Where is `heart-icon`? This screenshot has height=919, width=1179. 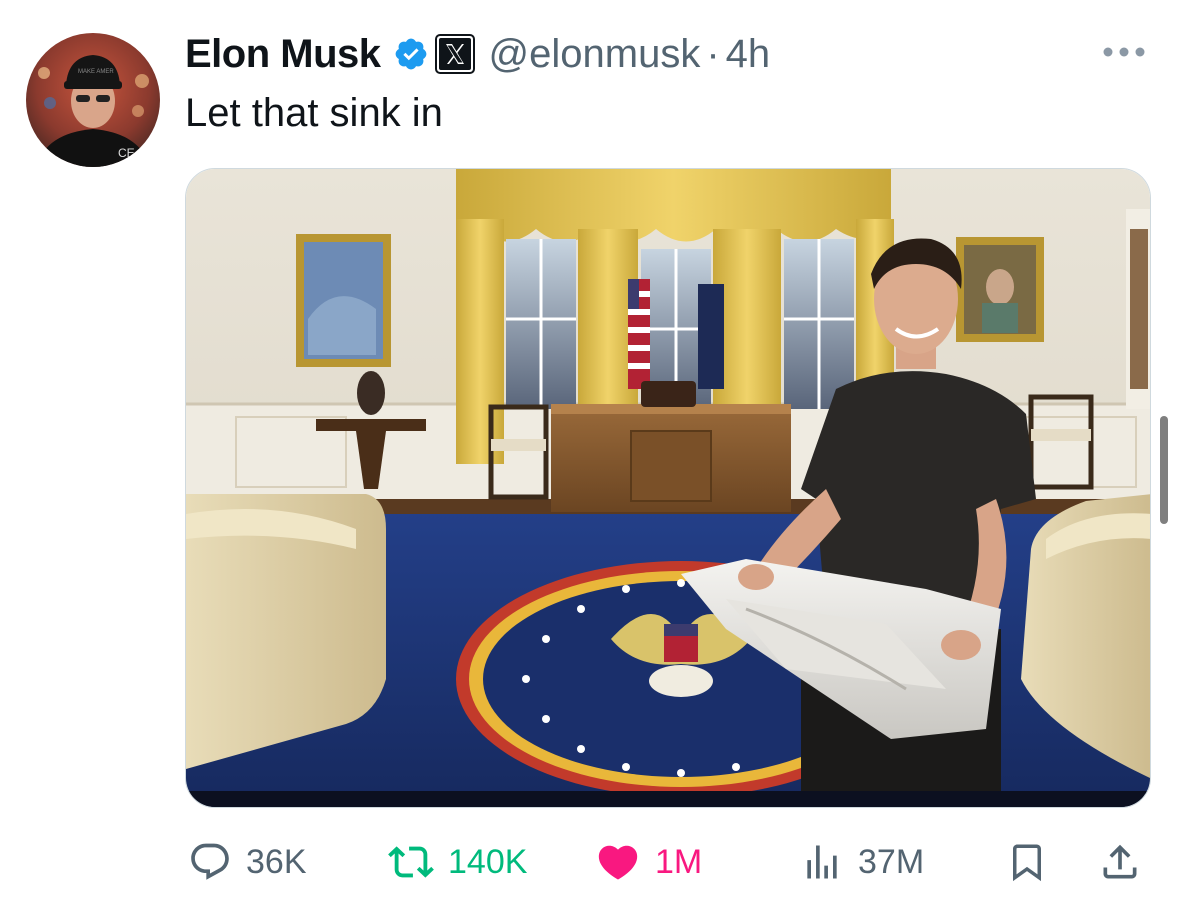 heart-icon is located at coordinates (618, 862).